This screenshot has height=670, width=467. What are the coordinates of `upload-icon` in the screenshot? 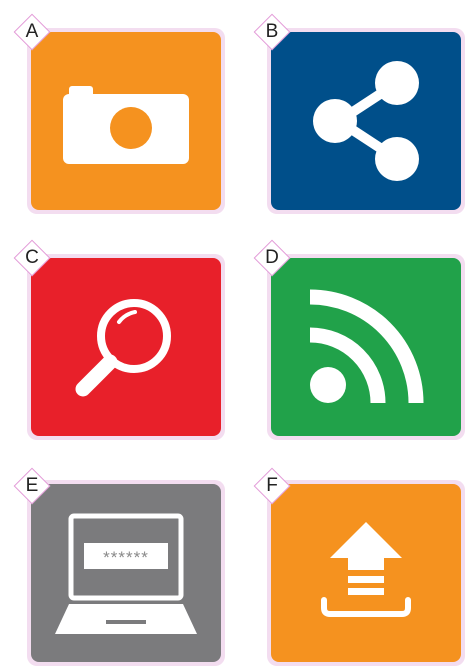 It's located at (366, 569).